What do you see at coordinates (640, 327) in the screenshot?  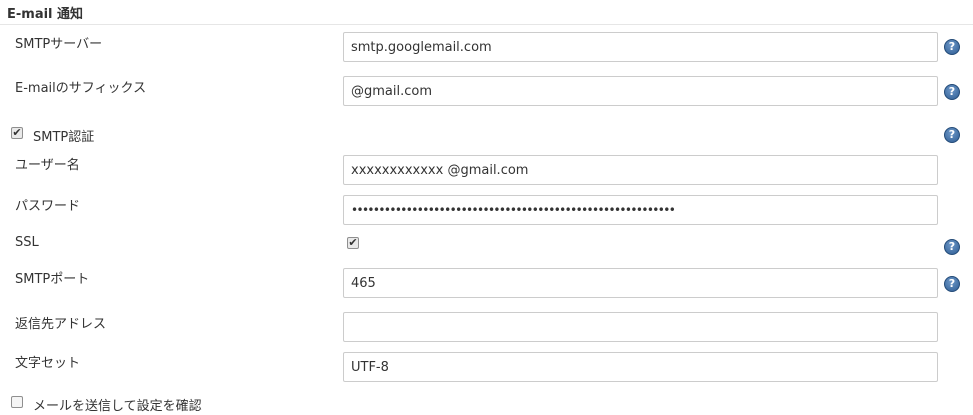 I see `reply-to-input` at bounding box center [640, 327].